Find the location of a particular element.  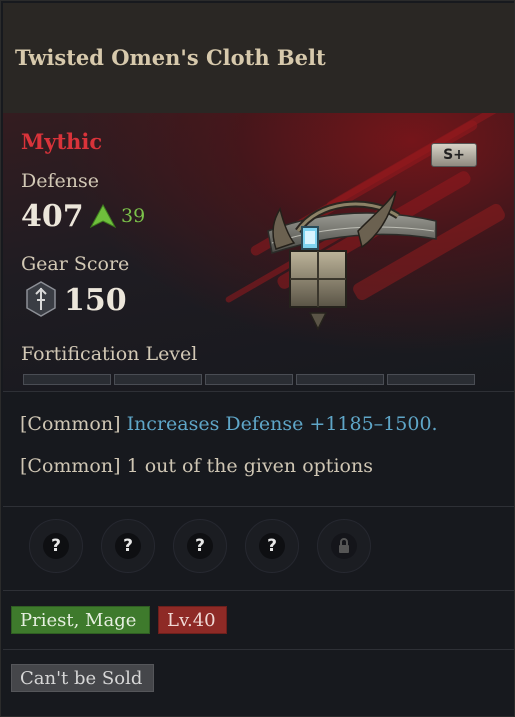

cannot-sell-tag: Can't be Sold is located at coordinates (82, 678).